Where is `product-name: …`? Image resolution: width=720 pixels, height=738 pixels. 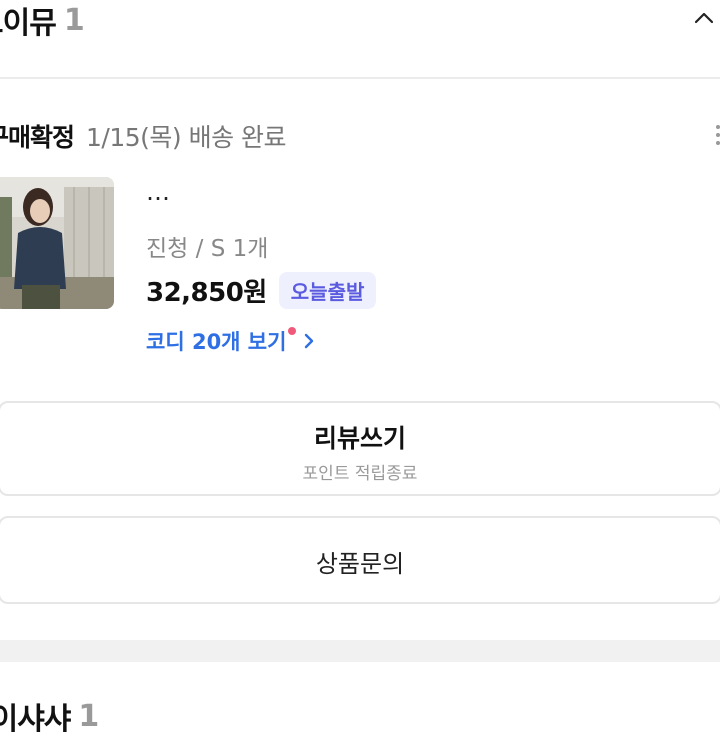
product-name: … is located at coordinates (433, 192).